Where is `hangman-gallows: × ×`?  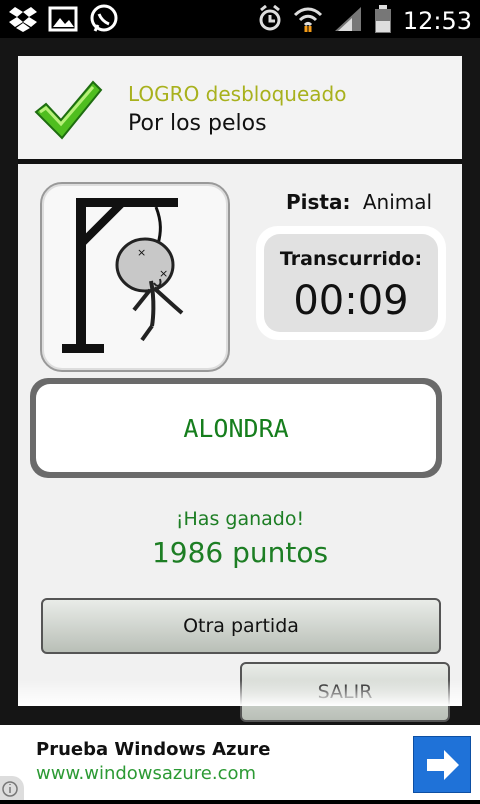
hangman-gallows: × × is located at coordinates (135, 277).